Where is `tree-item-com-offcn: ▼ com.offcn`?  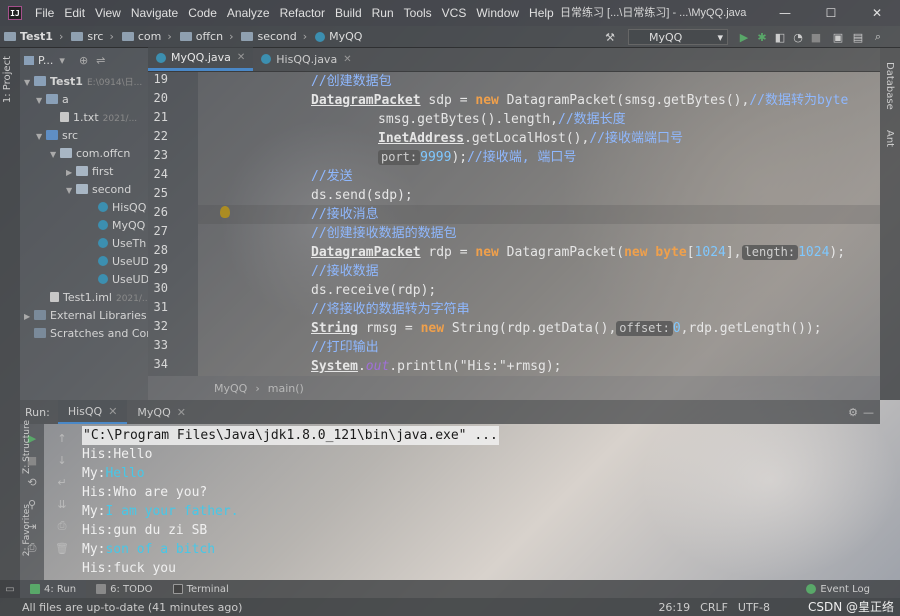 tree-item-com-offcn: ▼ com.offcn is located at coordinates (90, 154).